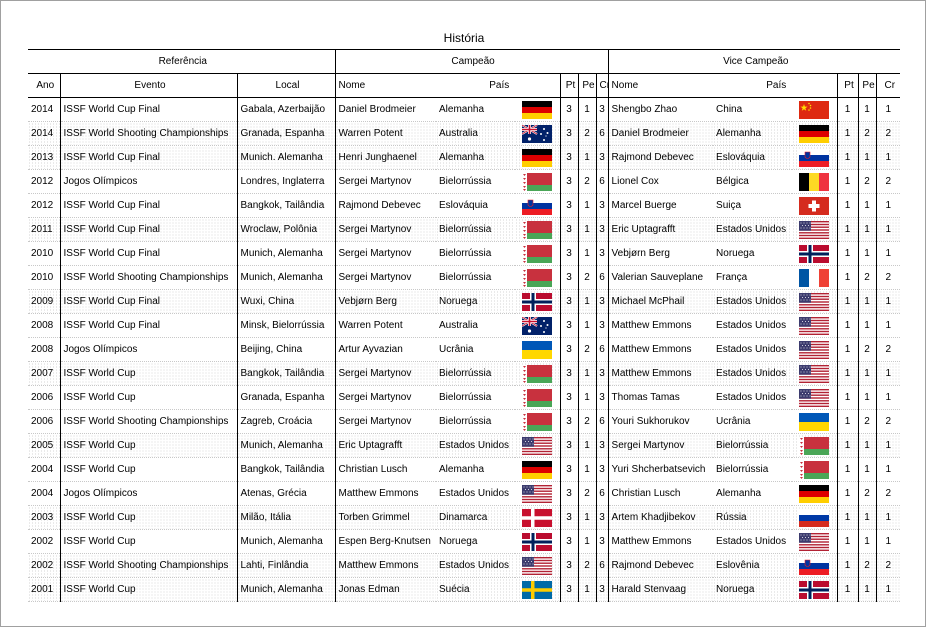 This screenshot has width=926, height=627. Describe the element at coordinates (814, 157) in the screenshot. I see `slovenia-flag-icon` at that location.